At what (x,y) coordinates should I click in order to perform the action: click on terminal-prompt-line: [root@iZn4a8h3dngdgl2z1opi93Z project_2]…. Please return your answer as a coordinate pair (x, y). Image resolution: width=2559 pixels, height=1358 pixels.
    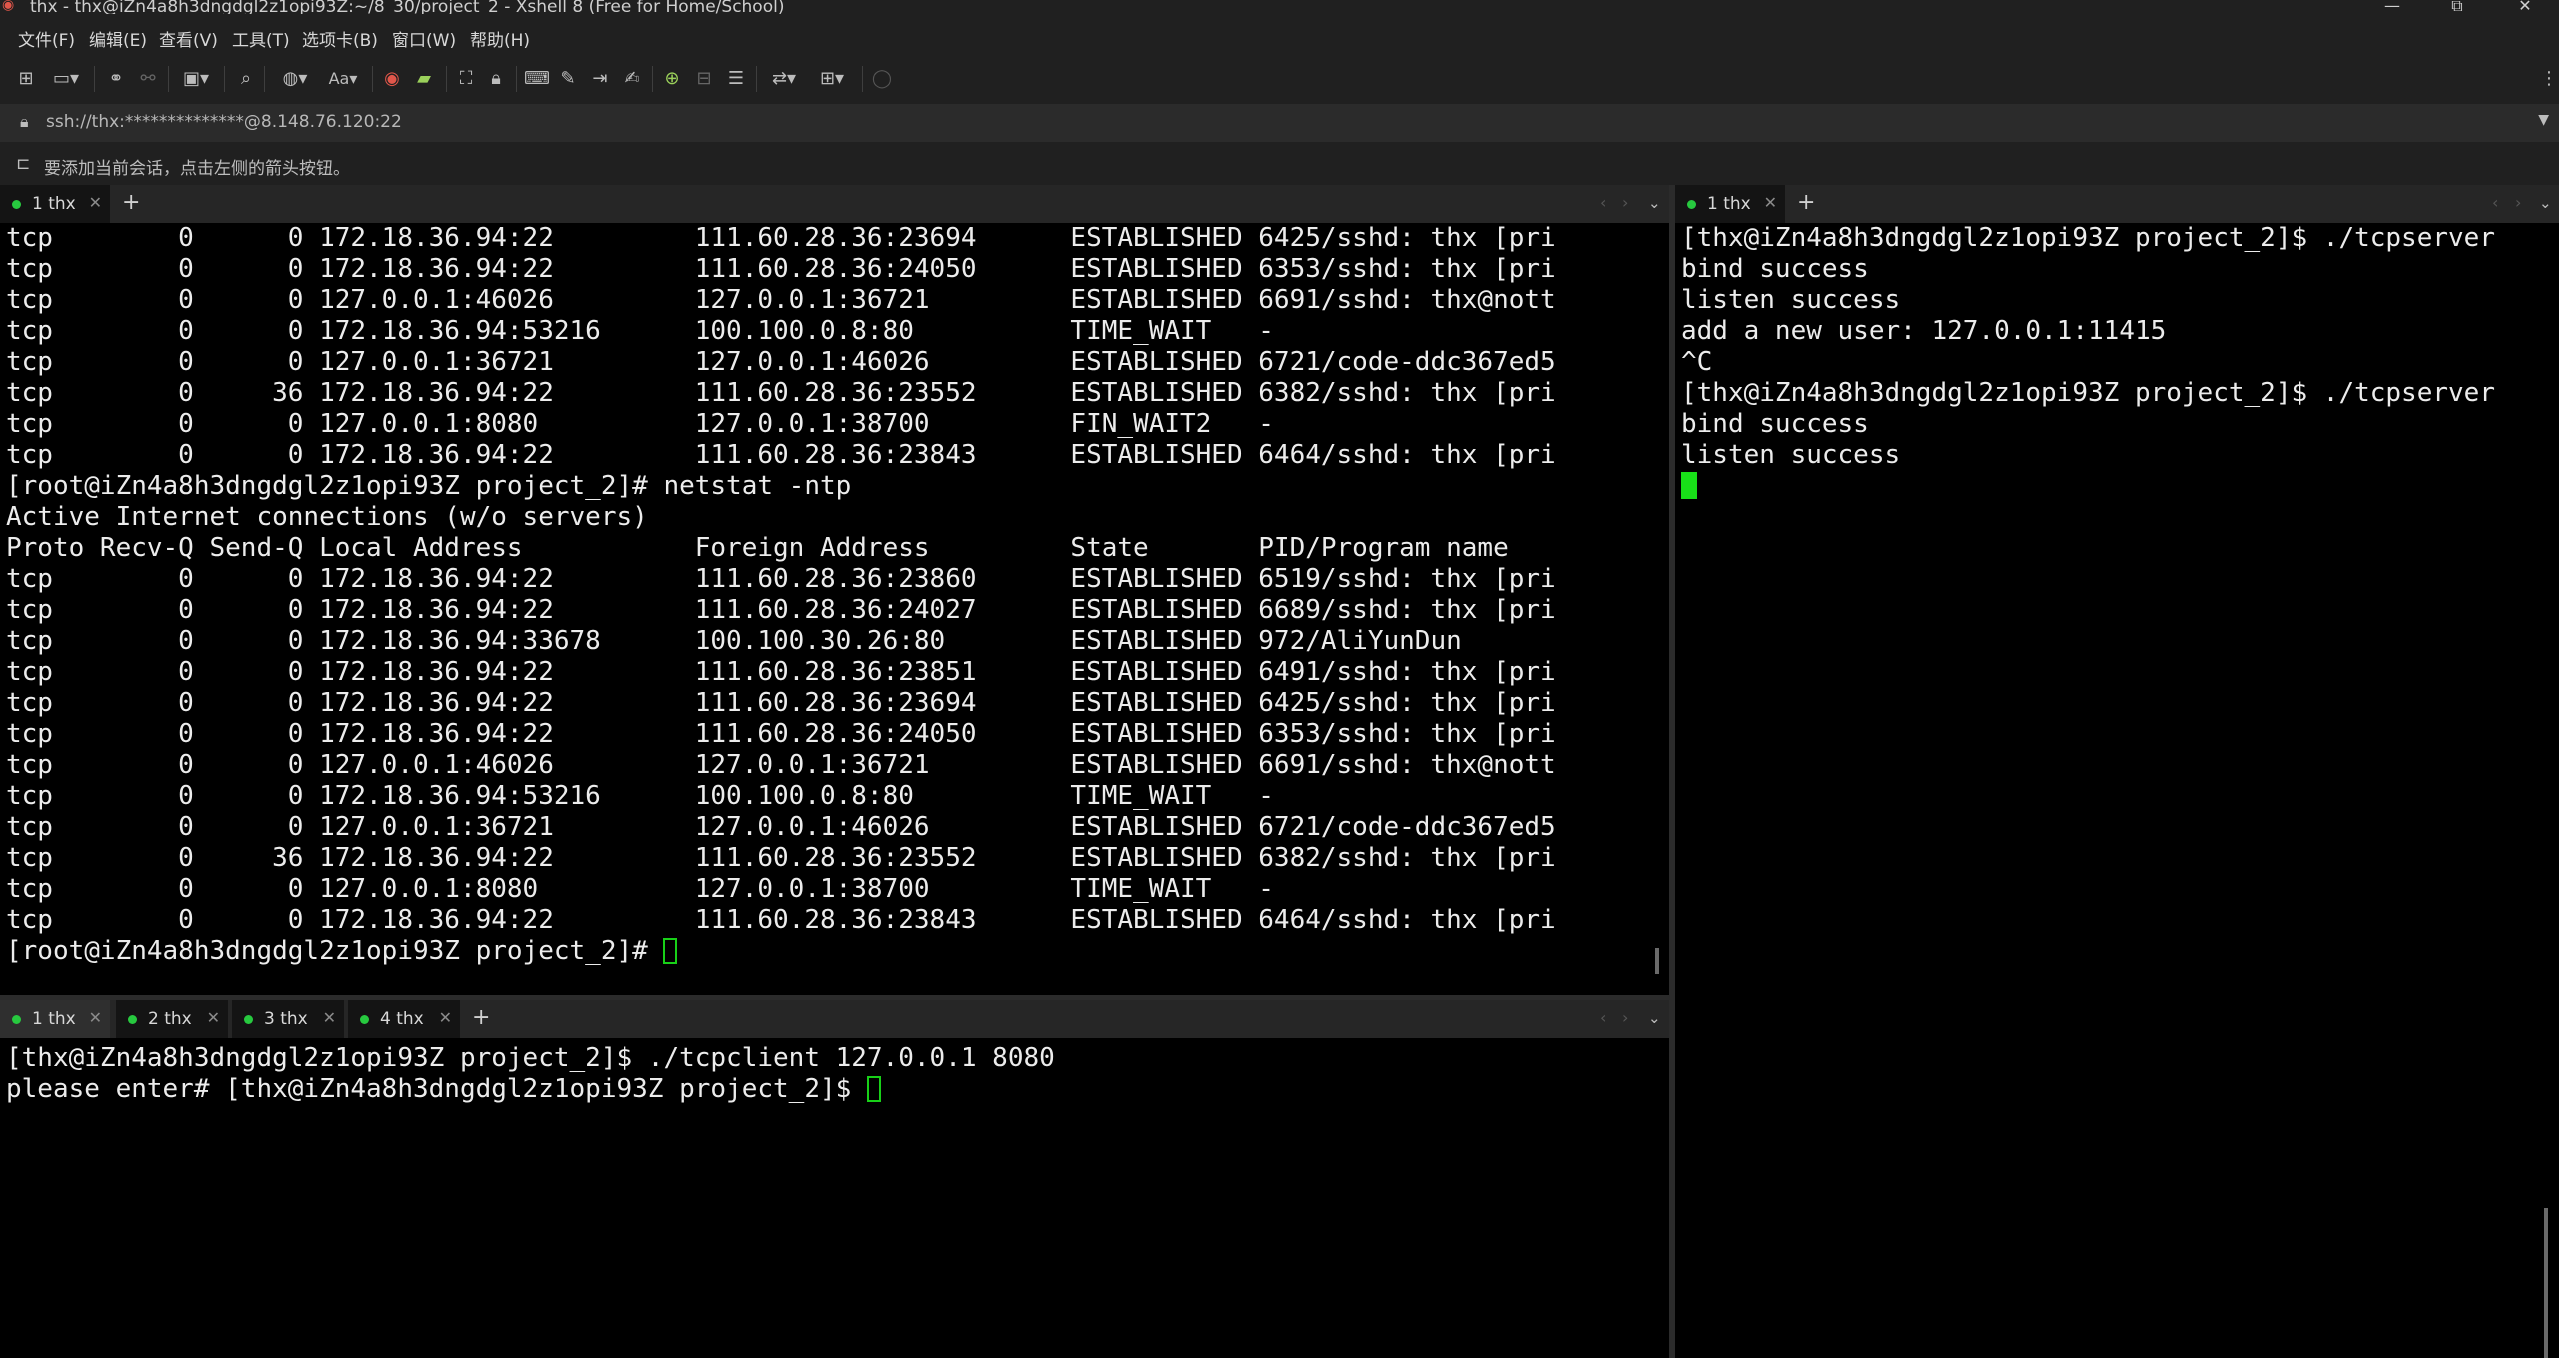
    Looking at the image, I should click on (834, 951).